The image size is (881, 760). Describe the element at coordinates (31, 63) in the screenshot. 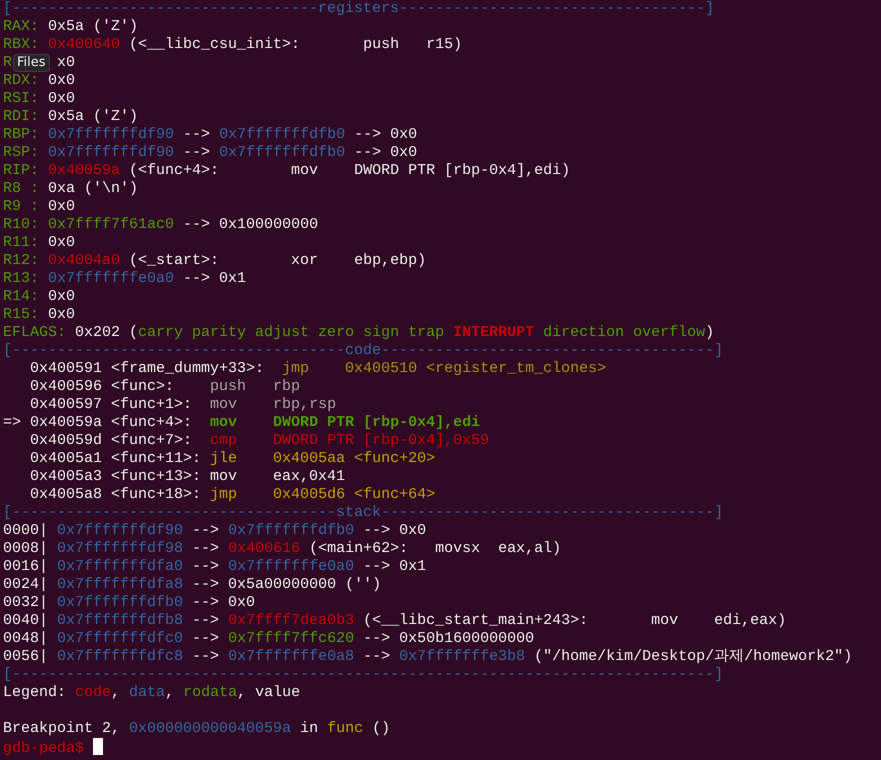

I see `tooltip: Files` at that location.